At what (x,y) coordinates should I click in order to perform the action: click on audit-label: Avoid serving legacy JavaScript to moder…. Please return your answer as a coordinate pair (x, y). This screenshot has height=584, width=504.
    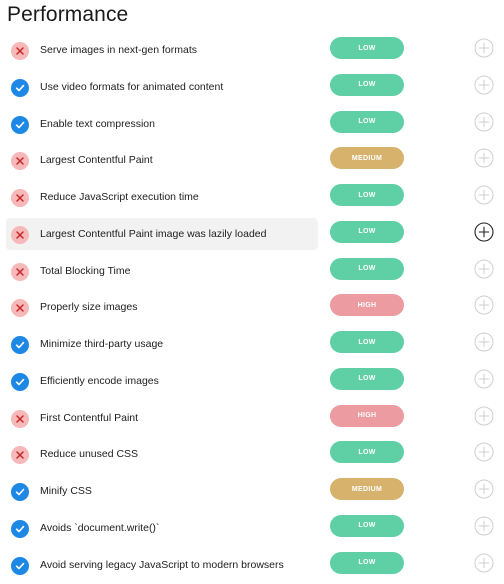
    Looking at the image, I should click on (162, 564).